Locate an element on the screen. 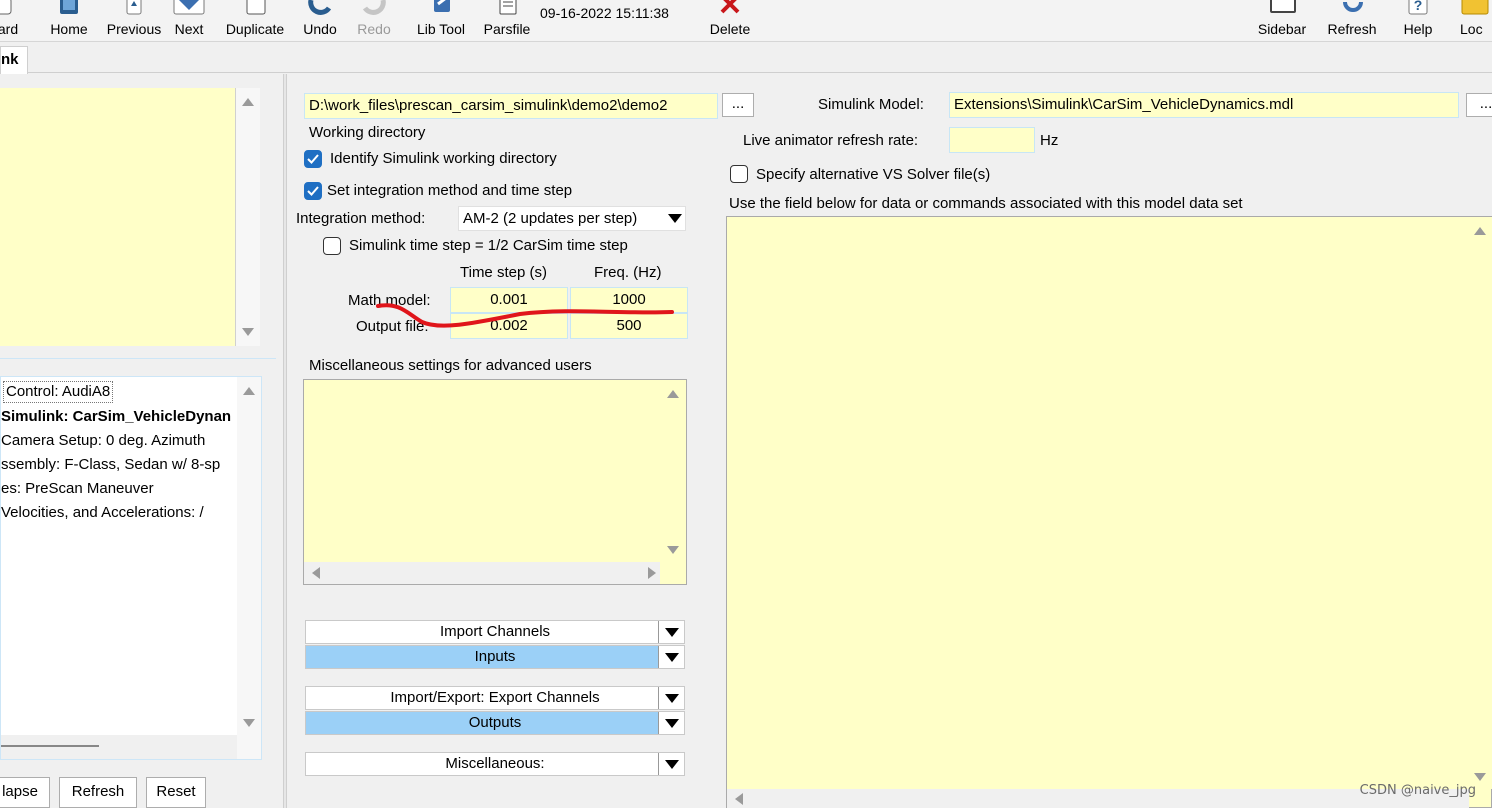  toolbar-refresh-button: Refresh is located at coordinates (1352, 21).